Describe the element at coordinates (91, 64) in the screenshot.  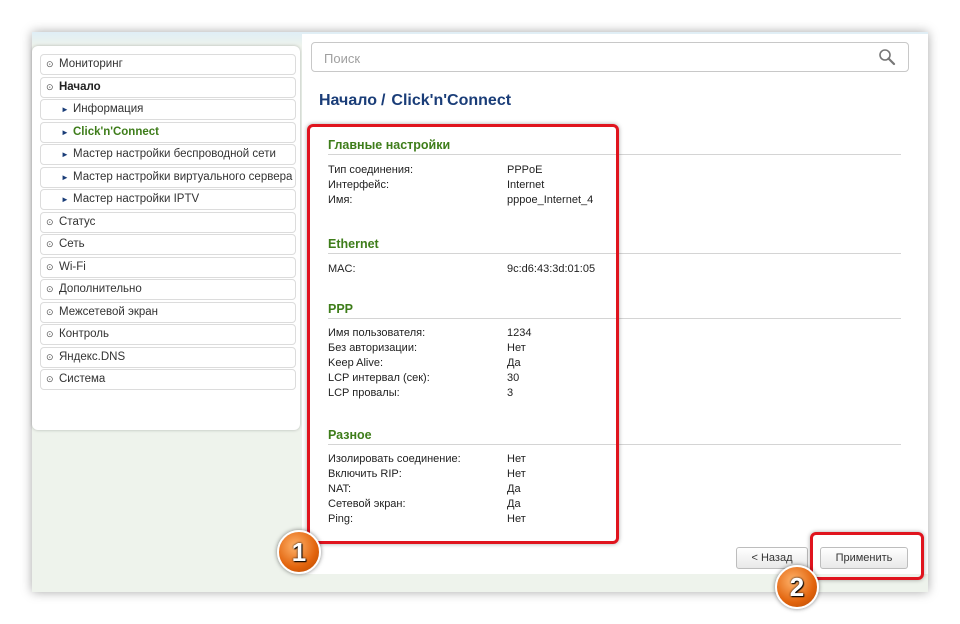
I see `sidebar-item-label: Мониторинг` at that location.